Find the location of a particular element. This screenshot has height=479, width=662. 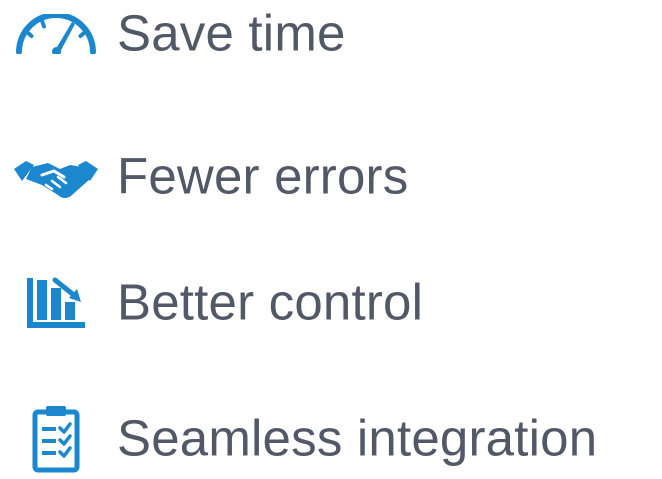

speedometer-icon is located at coordinates (56, 37).